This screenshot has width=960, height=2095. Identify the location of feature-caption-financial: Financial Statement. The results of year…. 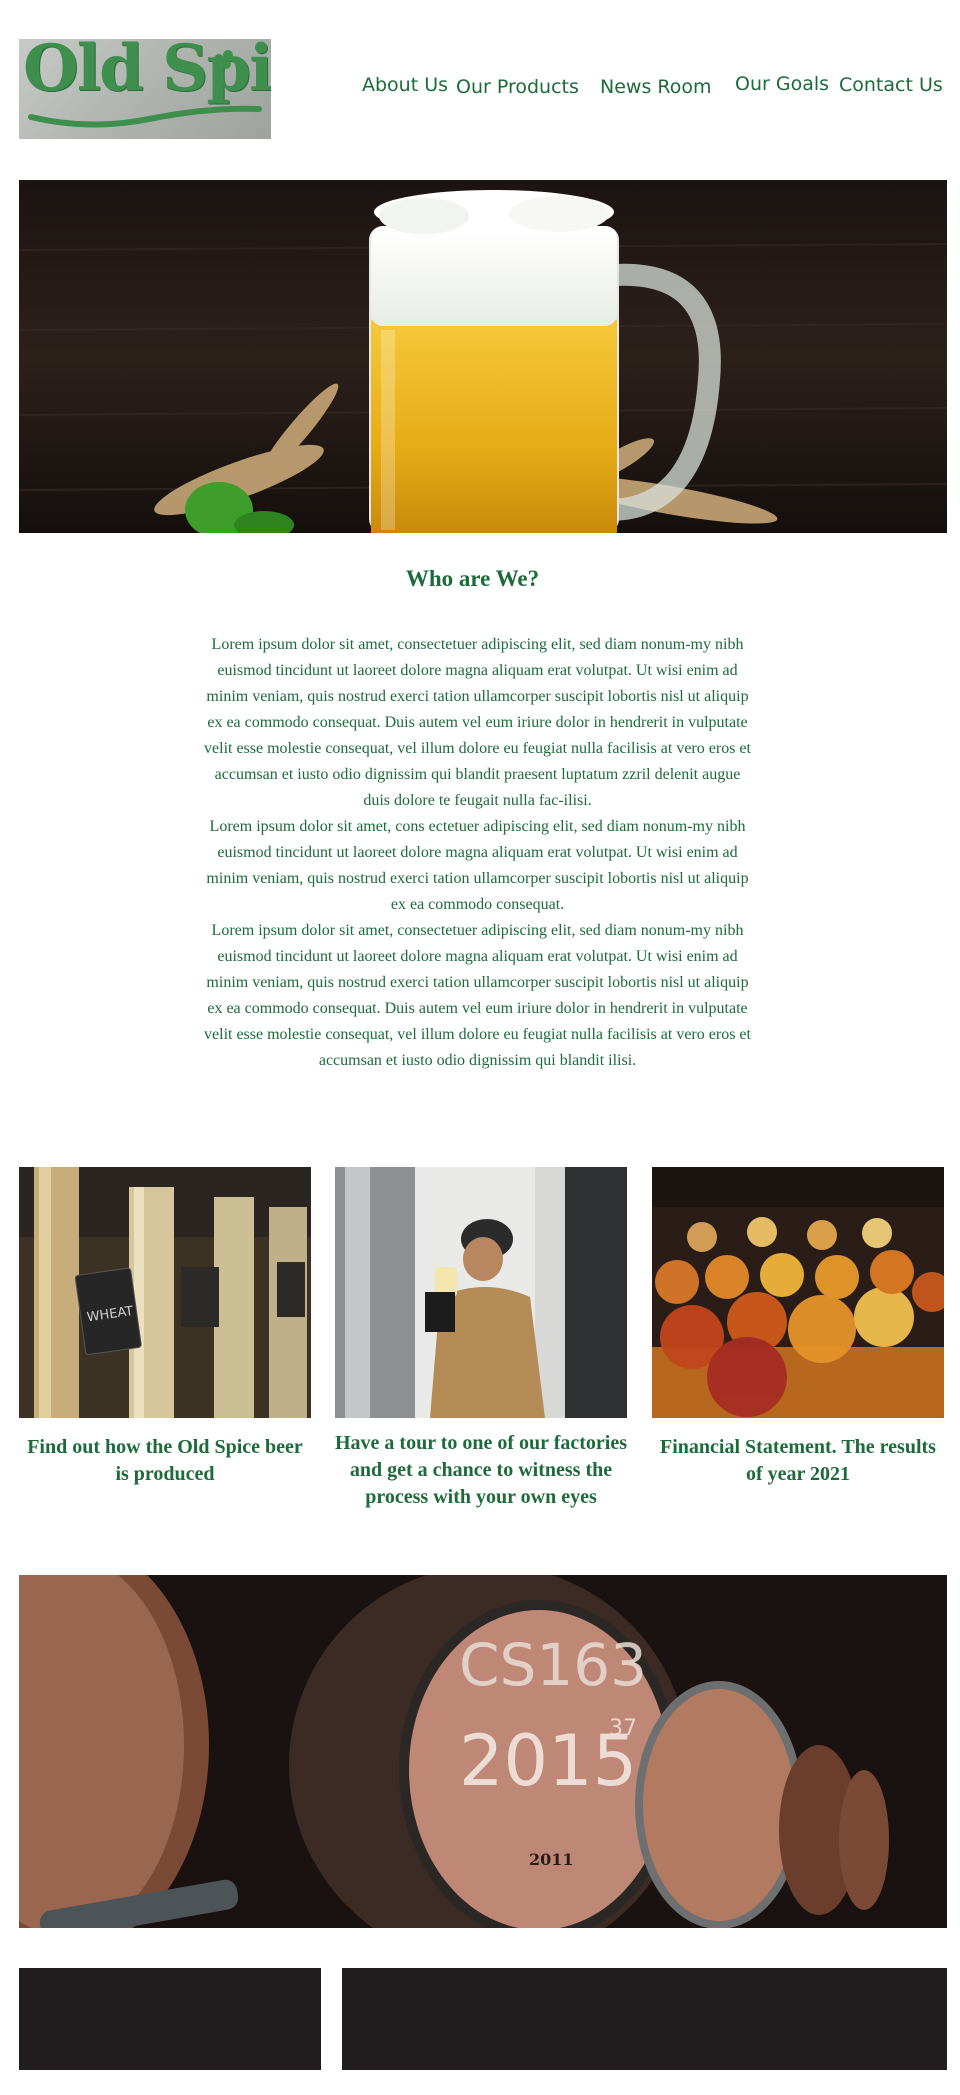
(798, 1461).